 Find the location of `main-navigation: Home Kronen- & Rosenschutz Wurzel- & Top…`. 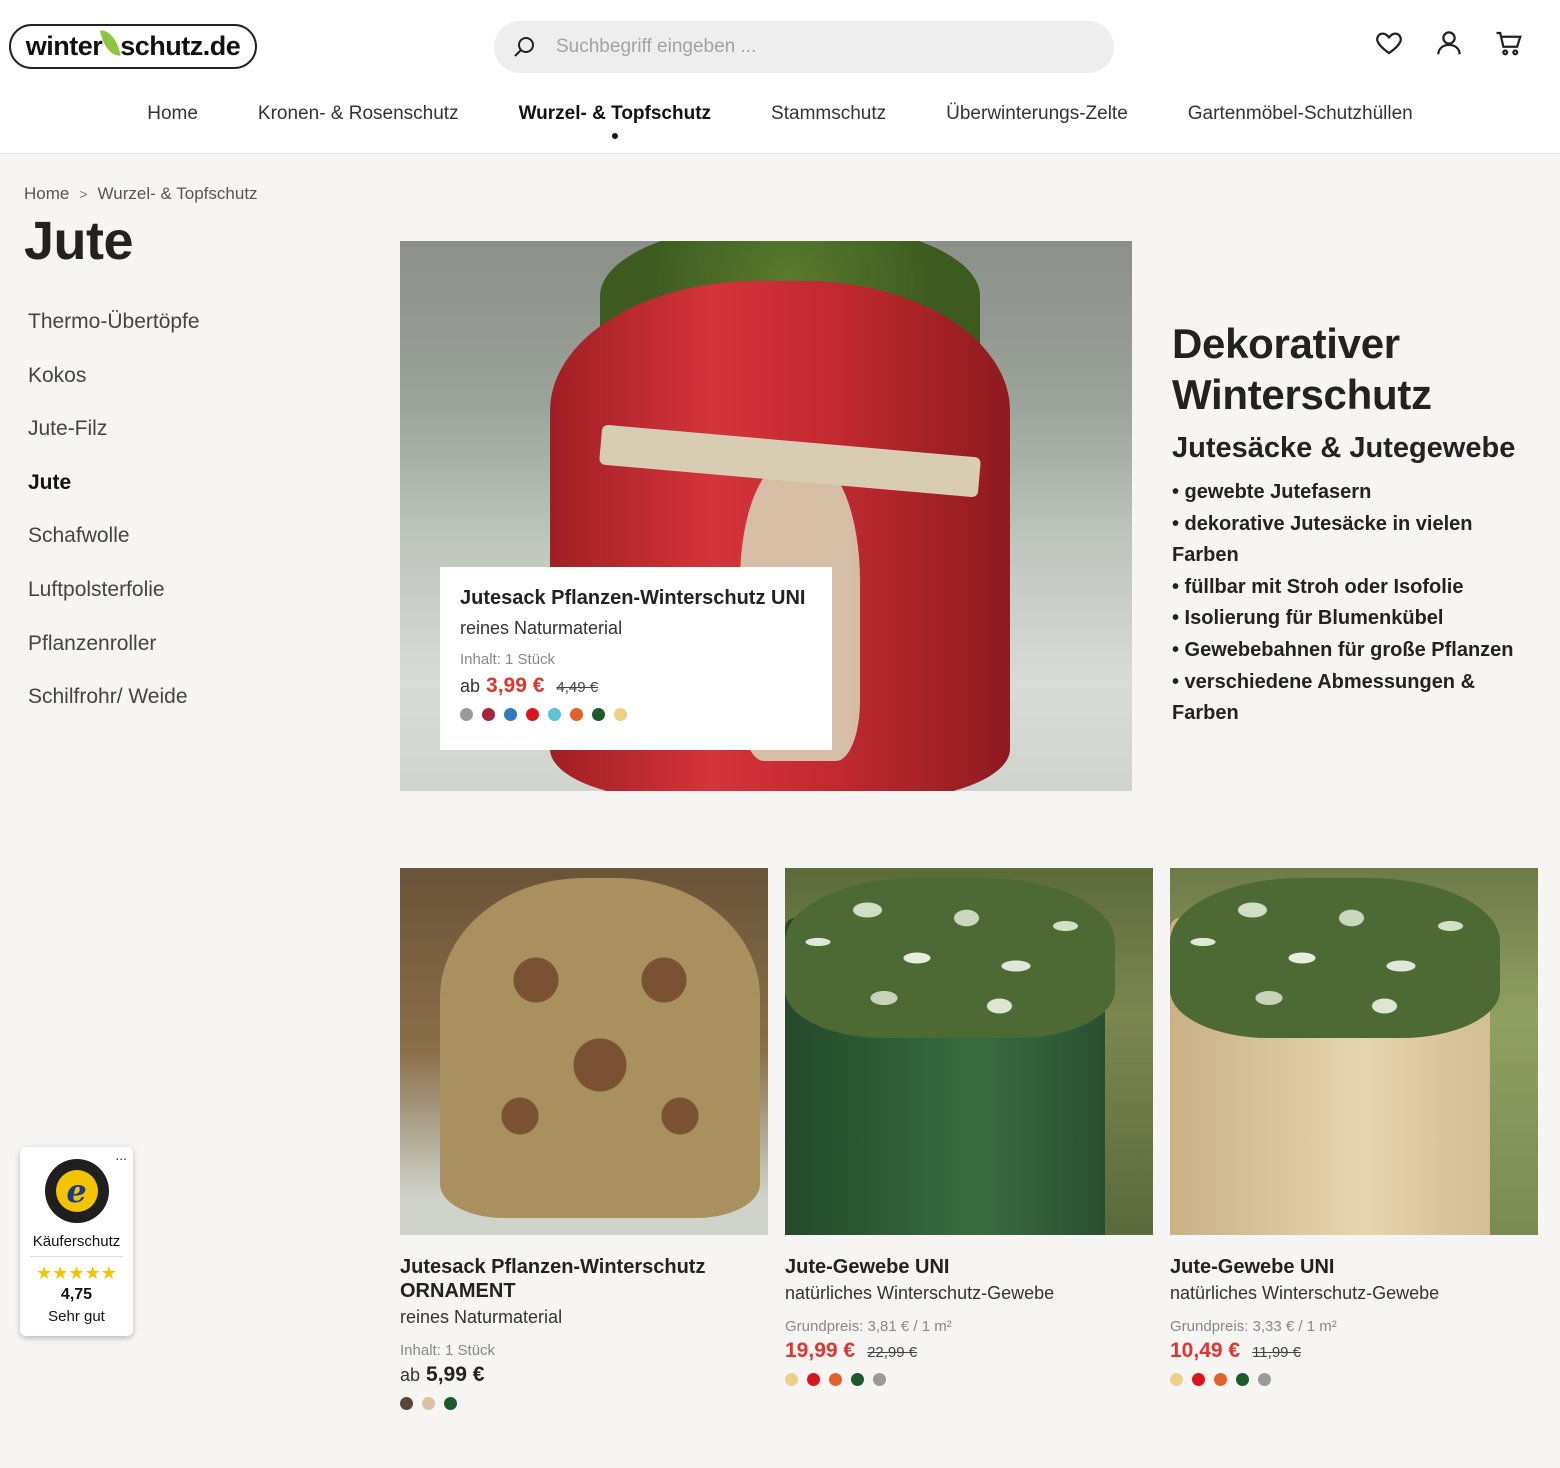

main-navigation: Home Kronen- & Rosenschutz Wurzel- & Top… is located at coordinates (780, 121).